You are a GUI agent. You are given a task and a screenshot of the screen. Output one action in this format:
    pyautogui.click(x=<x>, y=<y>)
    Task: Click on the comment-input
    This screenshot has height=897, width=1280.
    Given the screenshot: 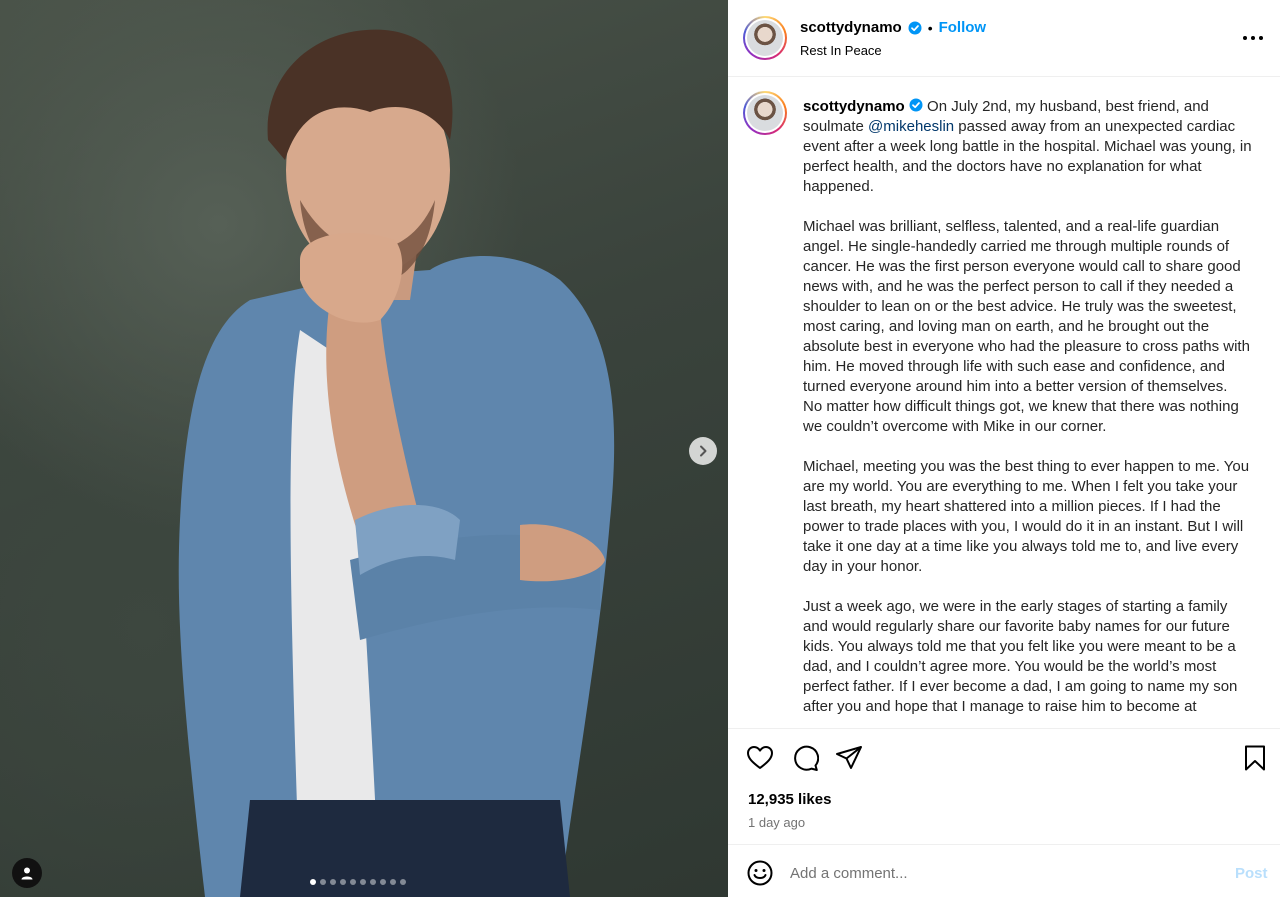 What is the action you would take?
    pyautogui.click(x=1000, y=873)
    